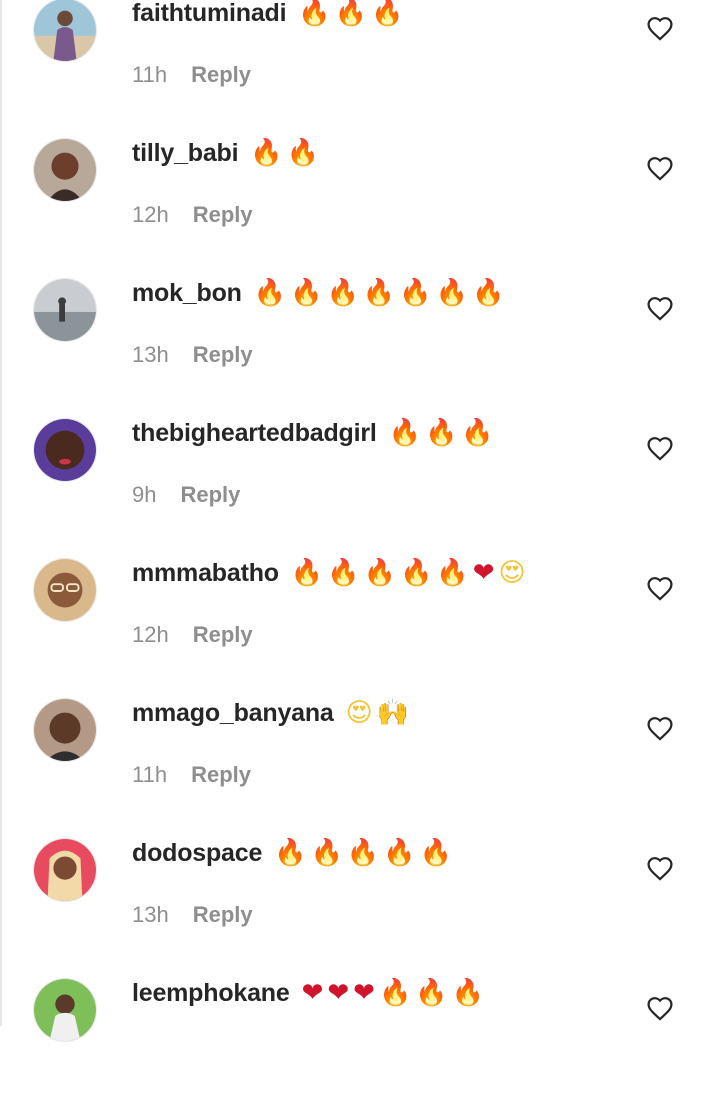 This screenshot has width=720, height=1118. What do you see at coordinates (360, 488) in the screenshot?
I see `comment-item: thebigheartedbadgirl 🔥🔥🔥 9h Reply` at bounding box center [360, 488].